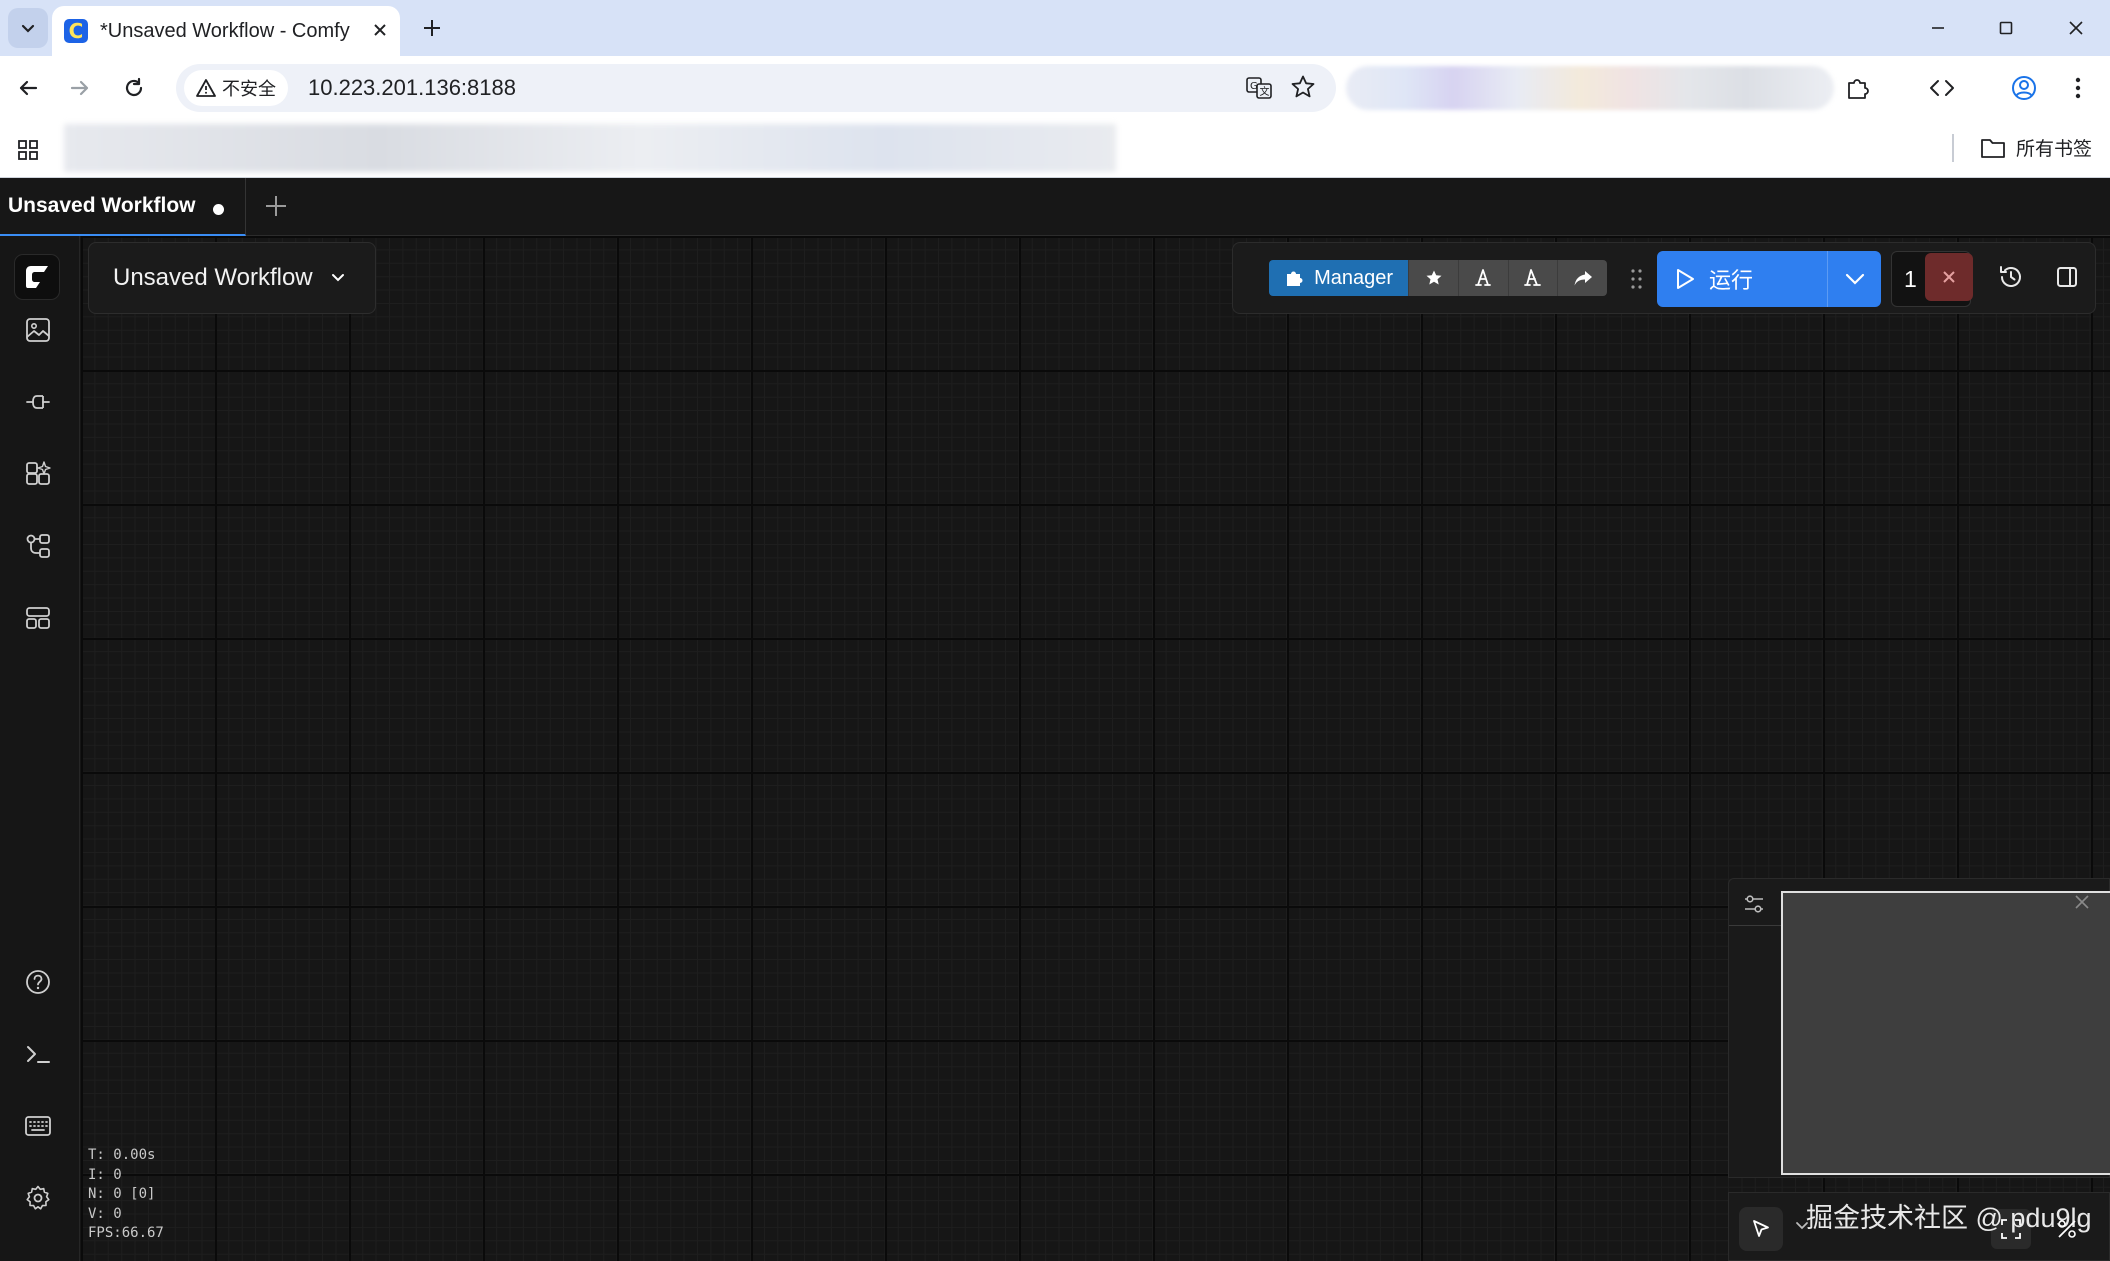 This screenshot has height=1261, width=2110. I want to click on more-vertical-icon, so click(2078, 88).